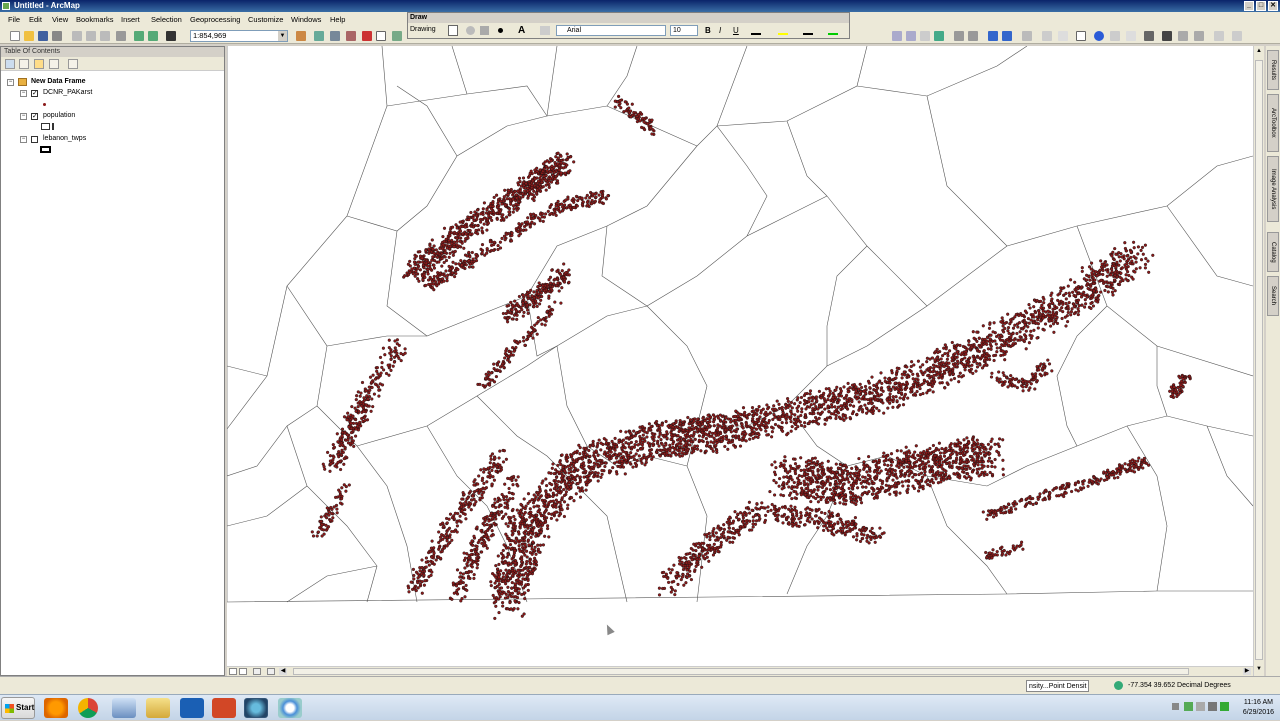  What do you see at coordinates (925, 36) in the screenshot?
I see `pan-icon` at bounding box center [925, 36].